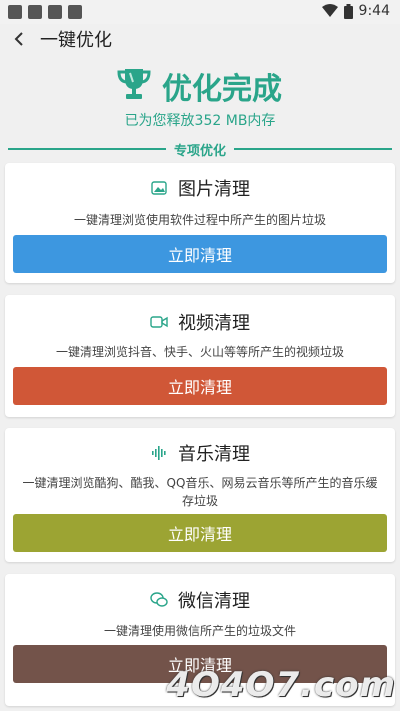 This screenshot has height=711, width=400. Describe the element at coordinates (199, 631) in the screenshot. I see `card-description: 一键清理使用微信所产生的垃圾文件` at that location.